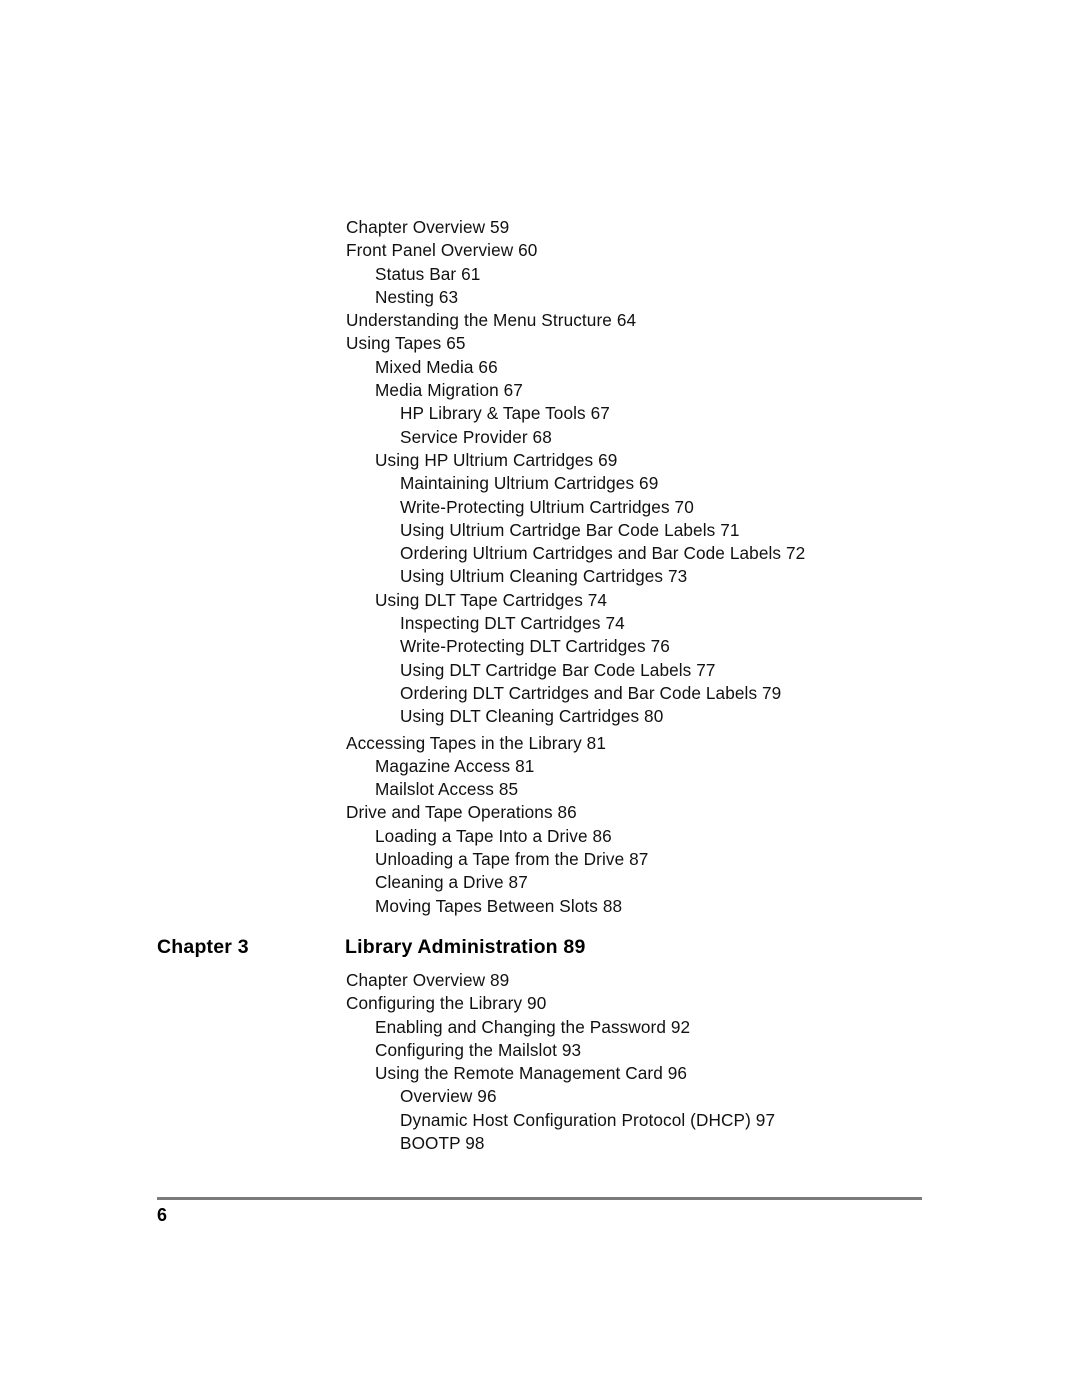  What do you see at coordinates (540, 1050) in the screenshot?
I see `toc-entry: Configuring the Mailslot 93` at bounding box center [540, 1050].